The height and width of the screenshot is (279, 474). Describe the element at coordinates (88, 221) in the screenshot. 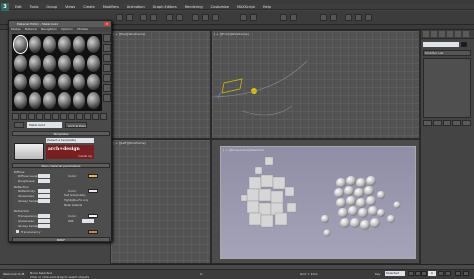

I see `ior-spinner` at that location.